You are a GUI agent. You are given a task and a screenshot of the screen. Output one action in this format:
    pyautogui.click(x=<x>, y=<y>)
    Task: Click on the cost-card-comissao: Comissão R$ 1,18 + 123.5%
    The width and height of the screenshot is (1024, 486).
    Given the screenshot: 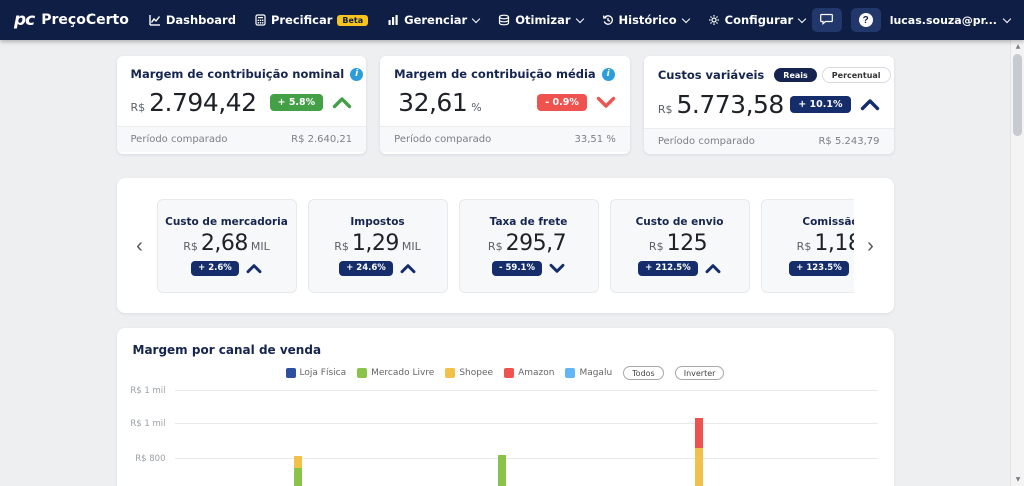 What is the action you would take?
    pyautogui.click(x=807, y=245)
    